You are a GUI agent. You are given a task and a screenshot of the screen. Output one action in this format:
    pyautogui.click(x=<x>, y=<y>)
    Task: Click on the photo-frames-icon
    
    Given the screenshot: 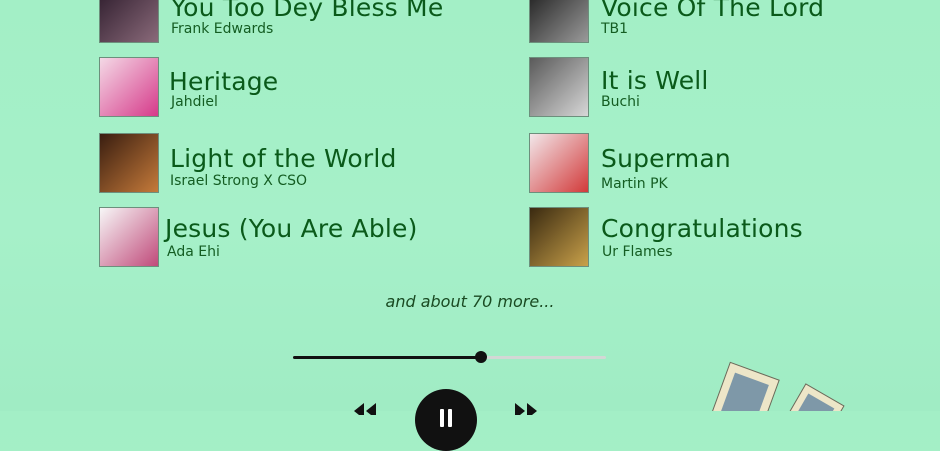 What is the action you would take?
    pyautogui.click(x=776, y=386)
    